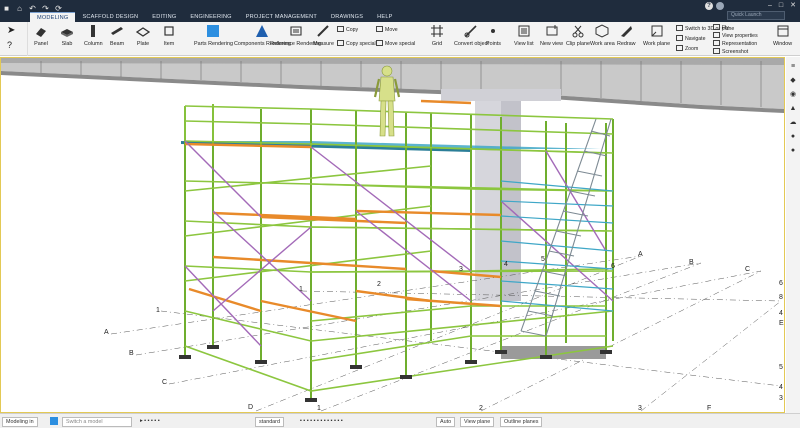 This screenshot has height=428, width=800. Describe the element at coordinates (781, 297) in the screenshot. I see `grid-label: 8` at that location.